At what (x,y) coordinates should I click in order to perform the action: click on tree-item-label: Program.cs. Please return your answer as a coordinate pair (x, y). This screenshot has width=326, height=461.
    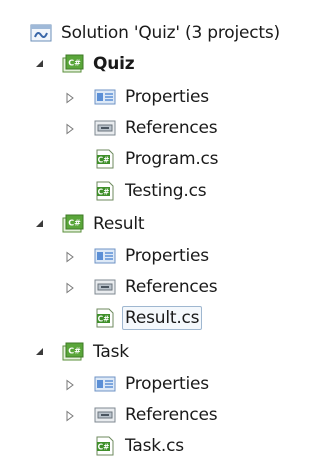
    Looking at the image, I should click on (172, 159).